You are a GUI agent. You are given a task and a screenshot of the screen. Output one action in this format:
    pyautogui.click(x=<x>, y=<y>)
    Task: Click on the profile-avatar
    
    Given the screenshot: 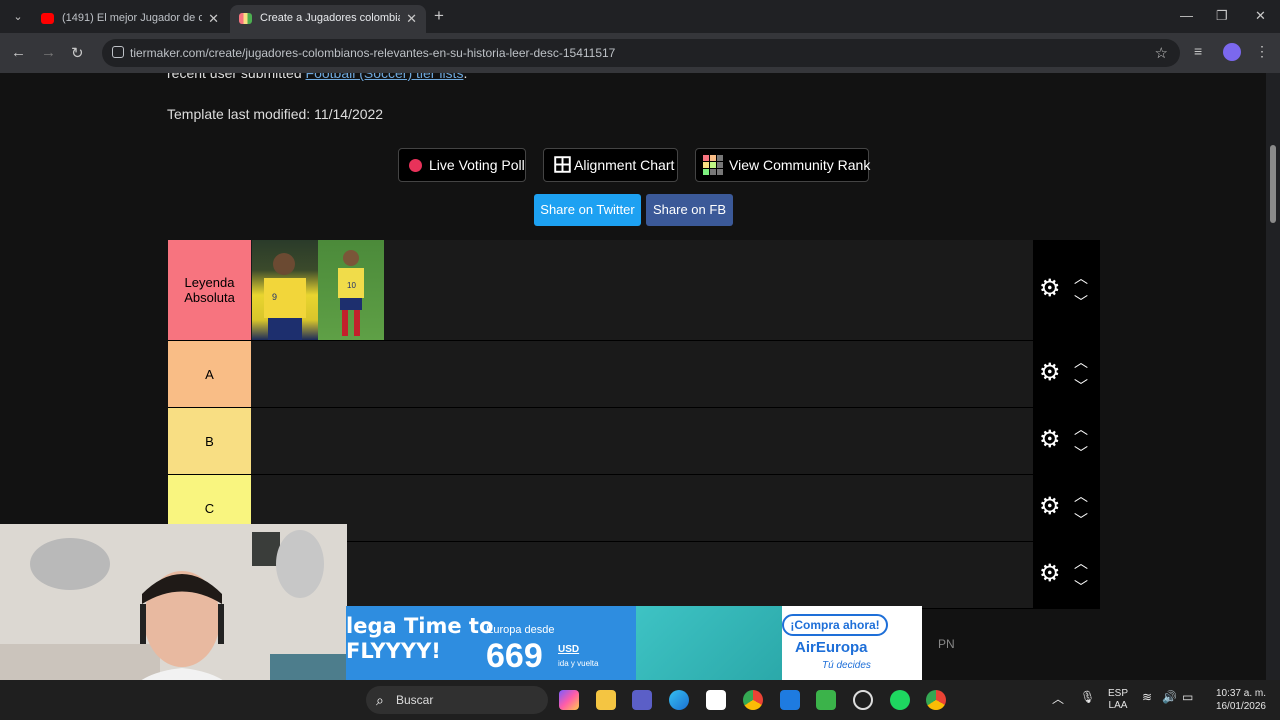 What is the action you would take?
    pyautogui.click(x=1232, y=52)
    